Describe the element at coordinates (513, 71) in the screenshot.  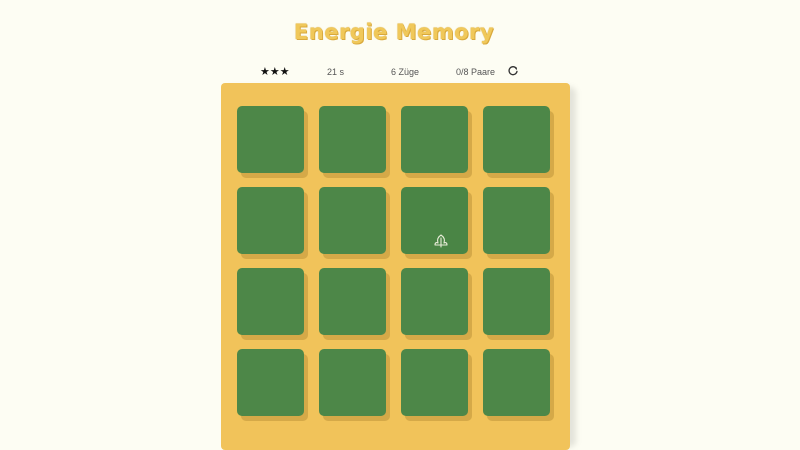
I see `refresh-icon` at that location.